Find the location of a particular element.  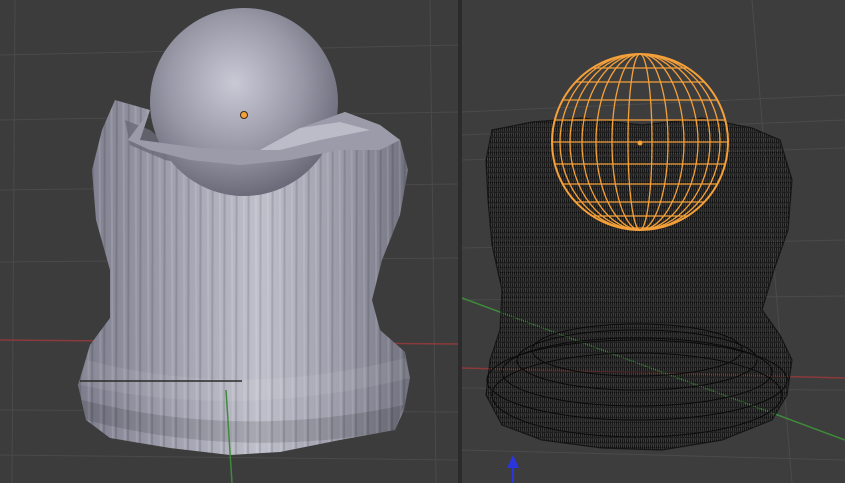

sphere-solid is located at coordinates (244, 102).